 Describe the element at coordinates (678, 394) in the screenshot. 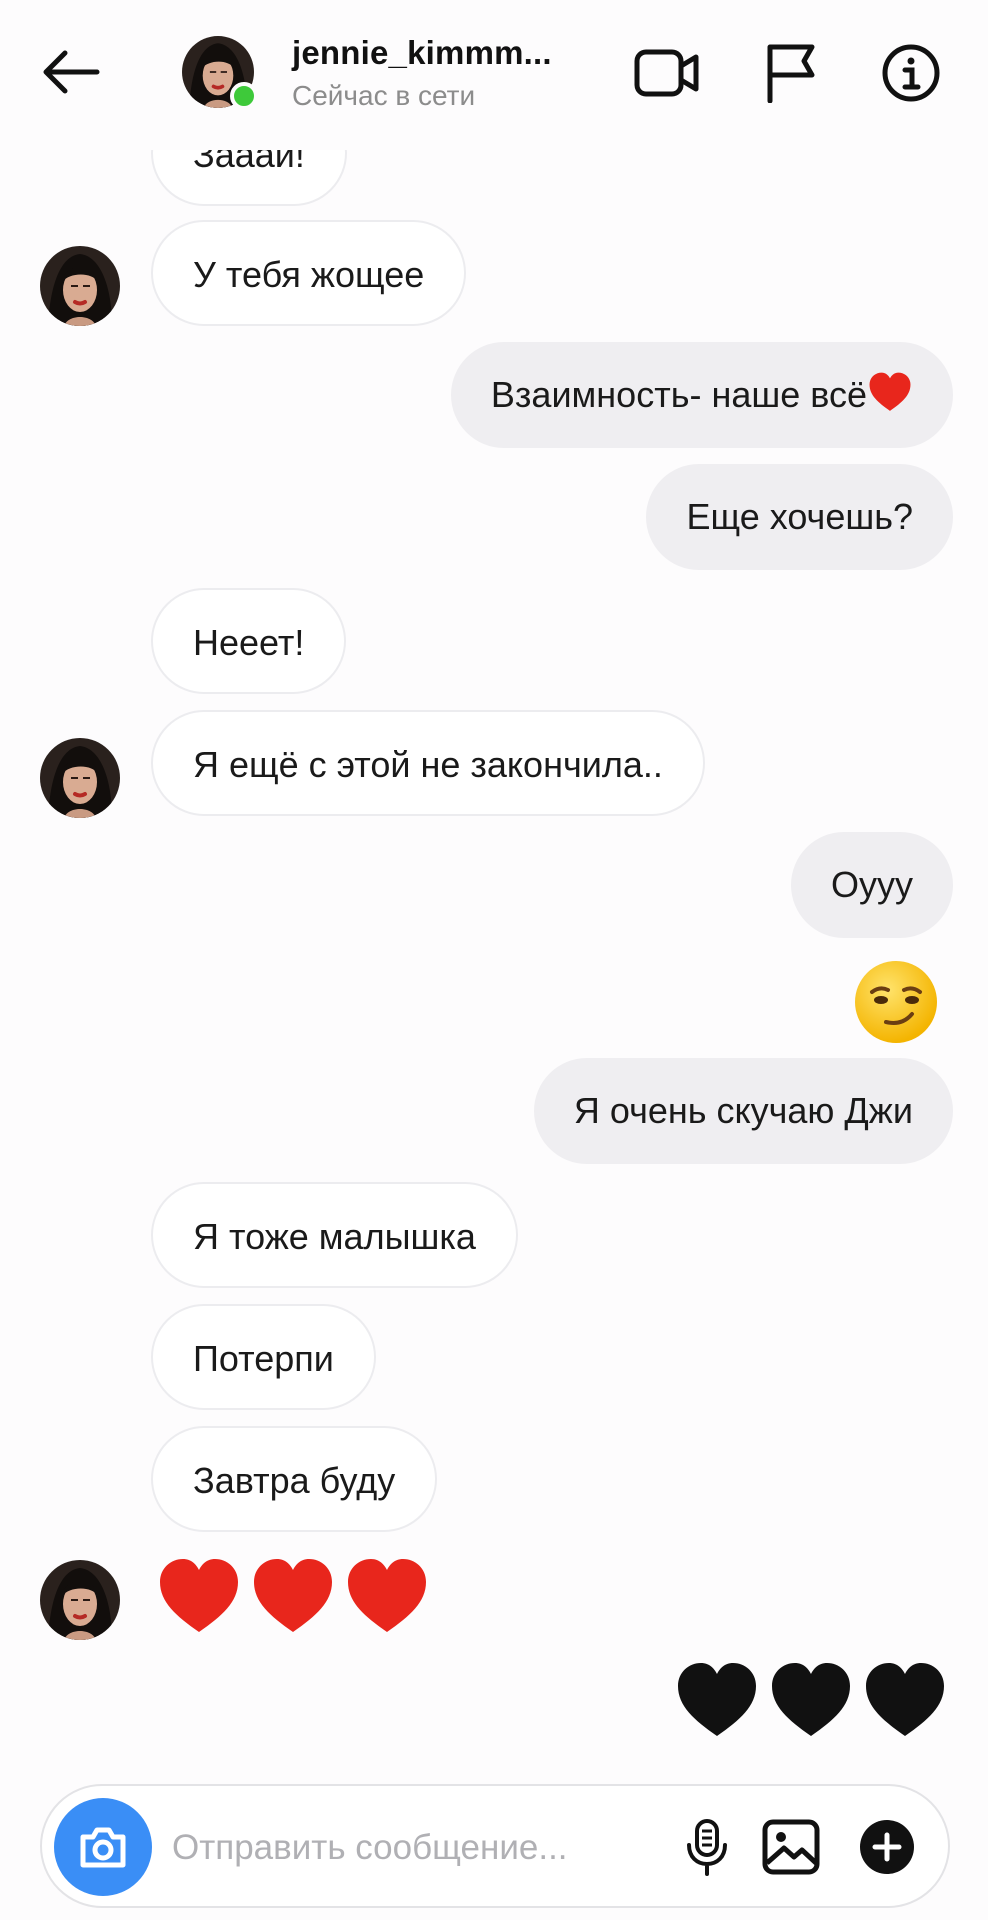

I see `message-text: Взаимность- наше всё` at that location.